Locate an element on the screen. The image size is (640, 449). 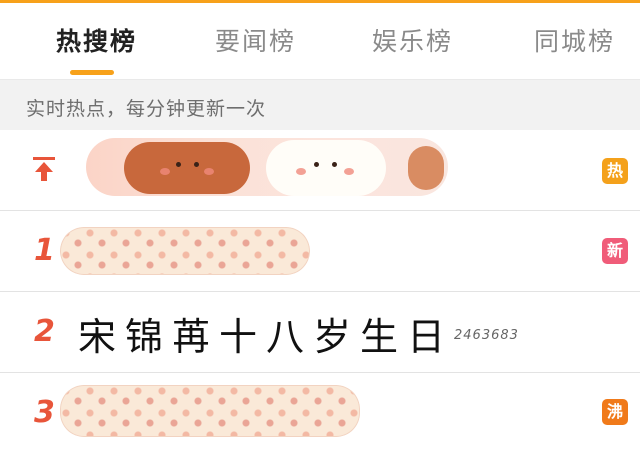
rank-number: 2 is located at coordinates (44, 331).